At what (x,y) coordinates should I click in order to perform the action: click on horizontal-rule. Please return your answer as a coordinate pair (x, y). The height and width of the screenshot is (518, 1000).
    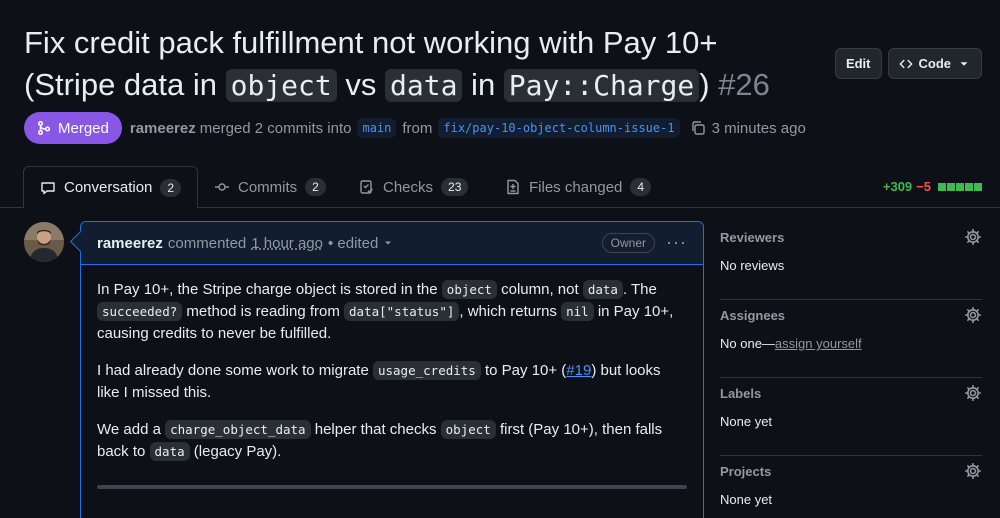
    Looking at the image, I should click on (392, 487).